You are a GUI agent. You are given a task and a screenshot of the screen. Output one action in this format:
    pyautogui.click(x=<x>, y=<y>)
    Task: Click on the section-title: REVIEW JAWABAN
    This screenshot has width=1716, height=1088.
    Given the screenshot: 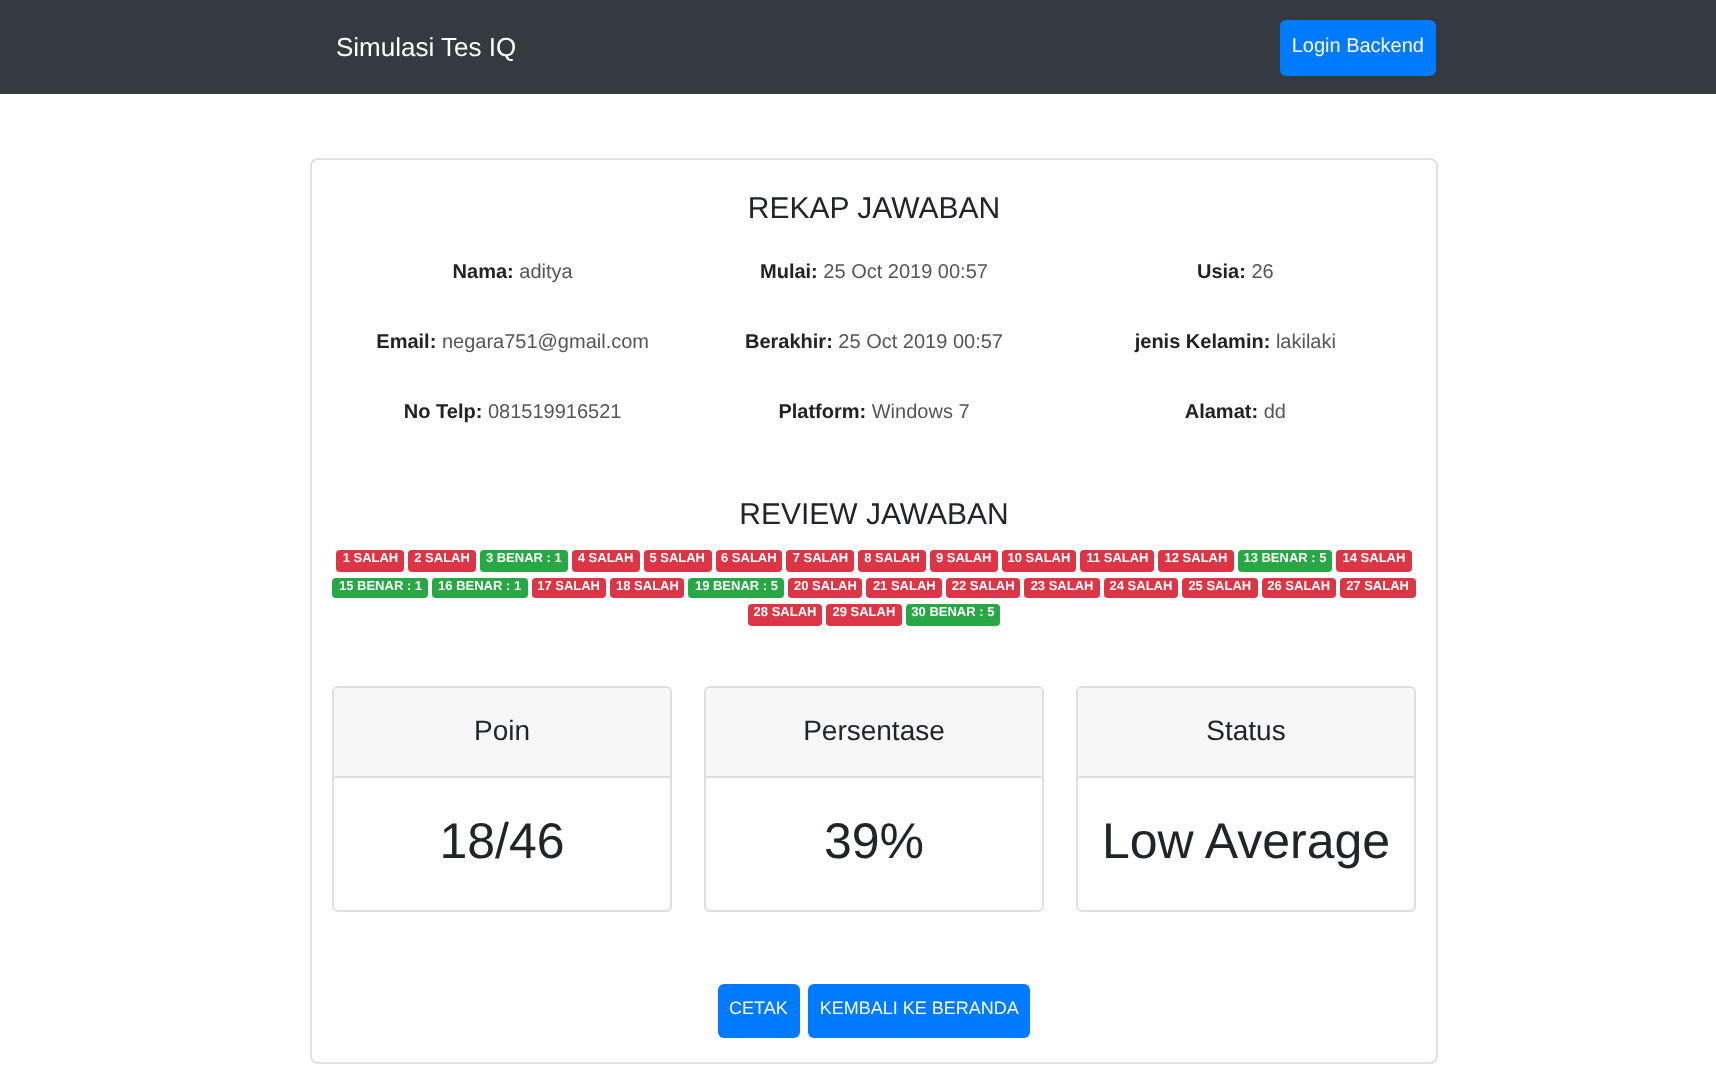 What is the action you would take?
    pyautogui.click(x=874, y=515)
    